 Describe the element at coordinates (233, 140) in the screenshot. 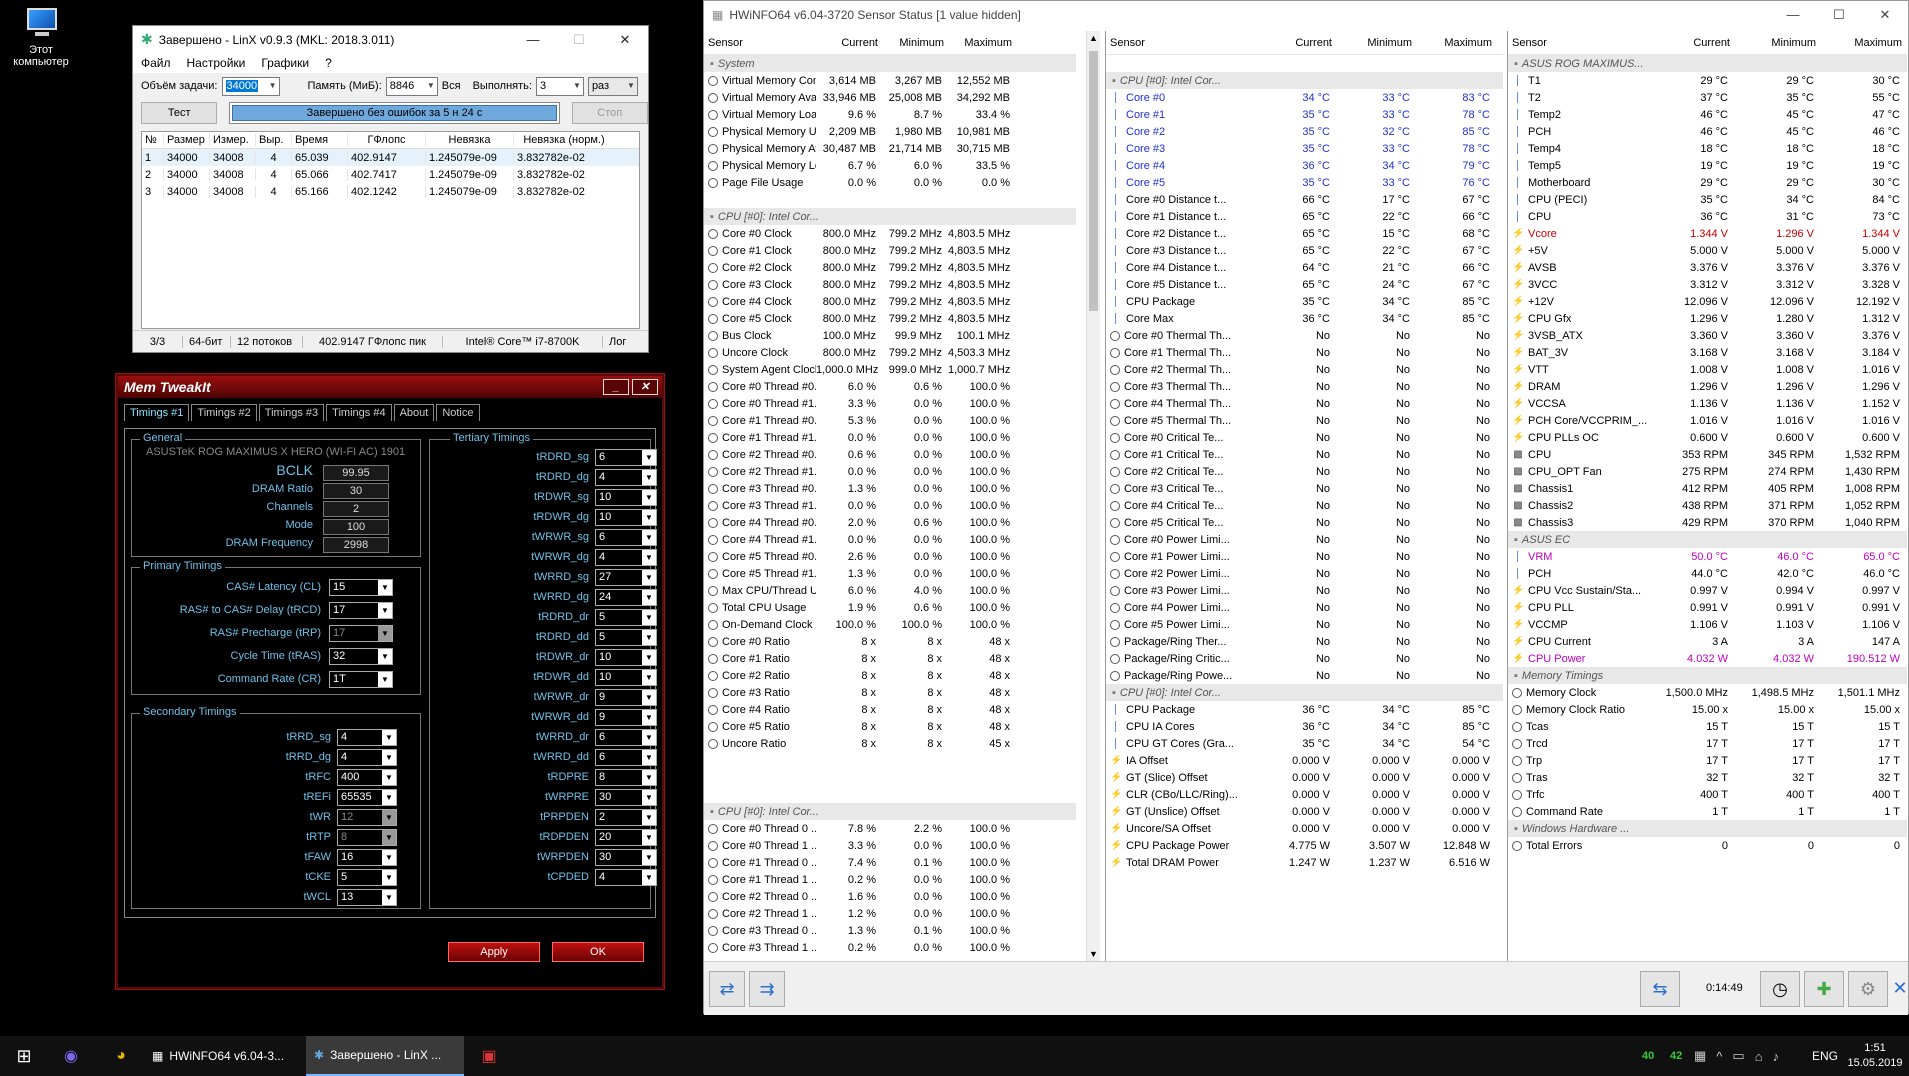

I see `col-dim: Измер.` at that location.